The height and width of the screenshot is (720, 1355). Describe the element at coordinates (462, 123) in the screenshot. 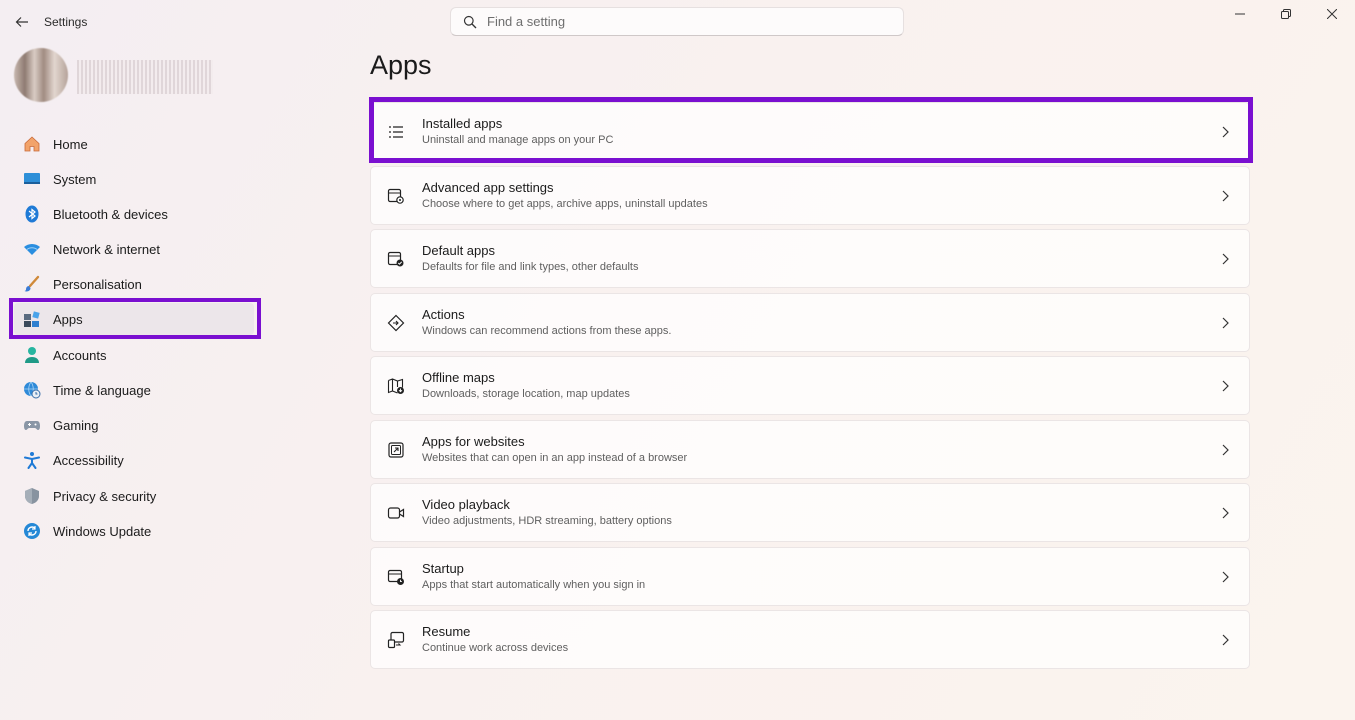

I see `card-title: Installed apps` at that location.